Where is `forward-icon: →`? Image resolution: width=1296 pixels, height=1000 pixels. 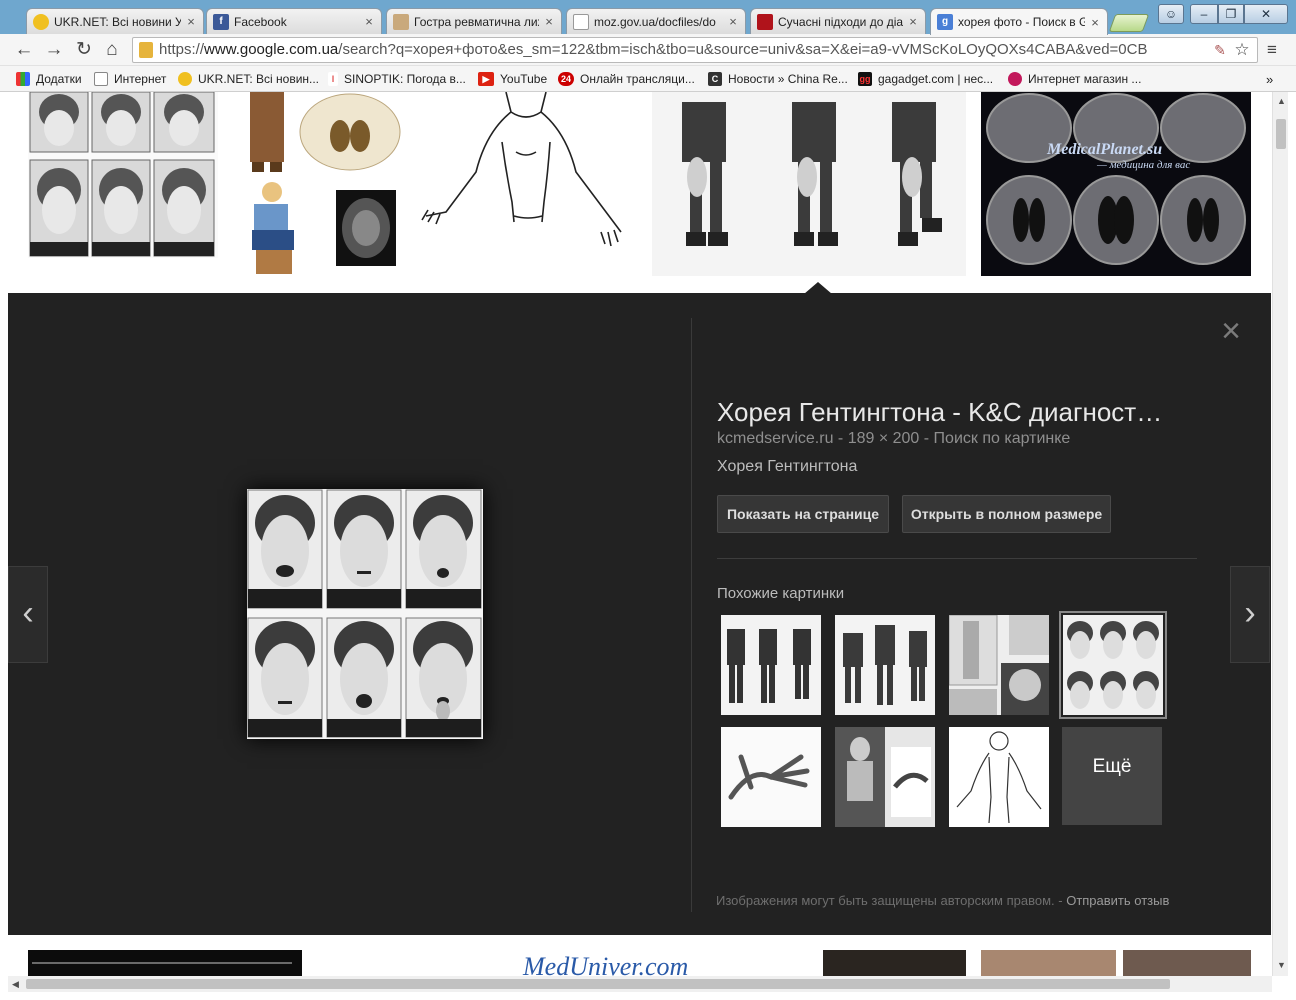
forward-icon: → is located at coordinates (54, 50).